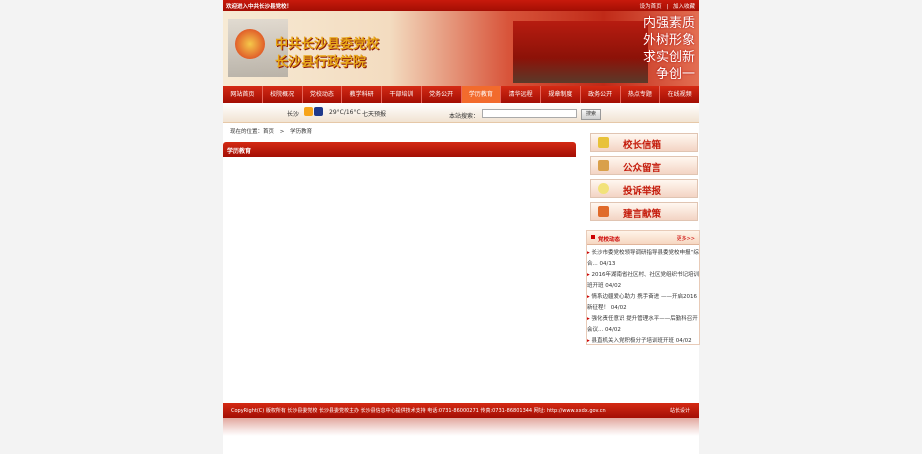 The image size is (922, 454). I want to click on nav-item-teaching: 教学科研, so click(362, 94).